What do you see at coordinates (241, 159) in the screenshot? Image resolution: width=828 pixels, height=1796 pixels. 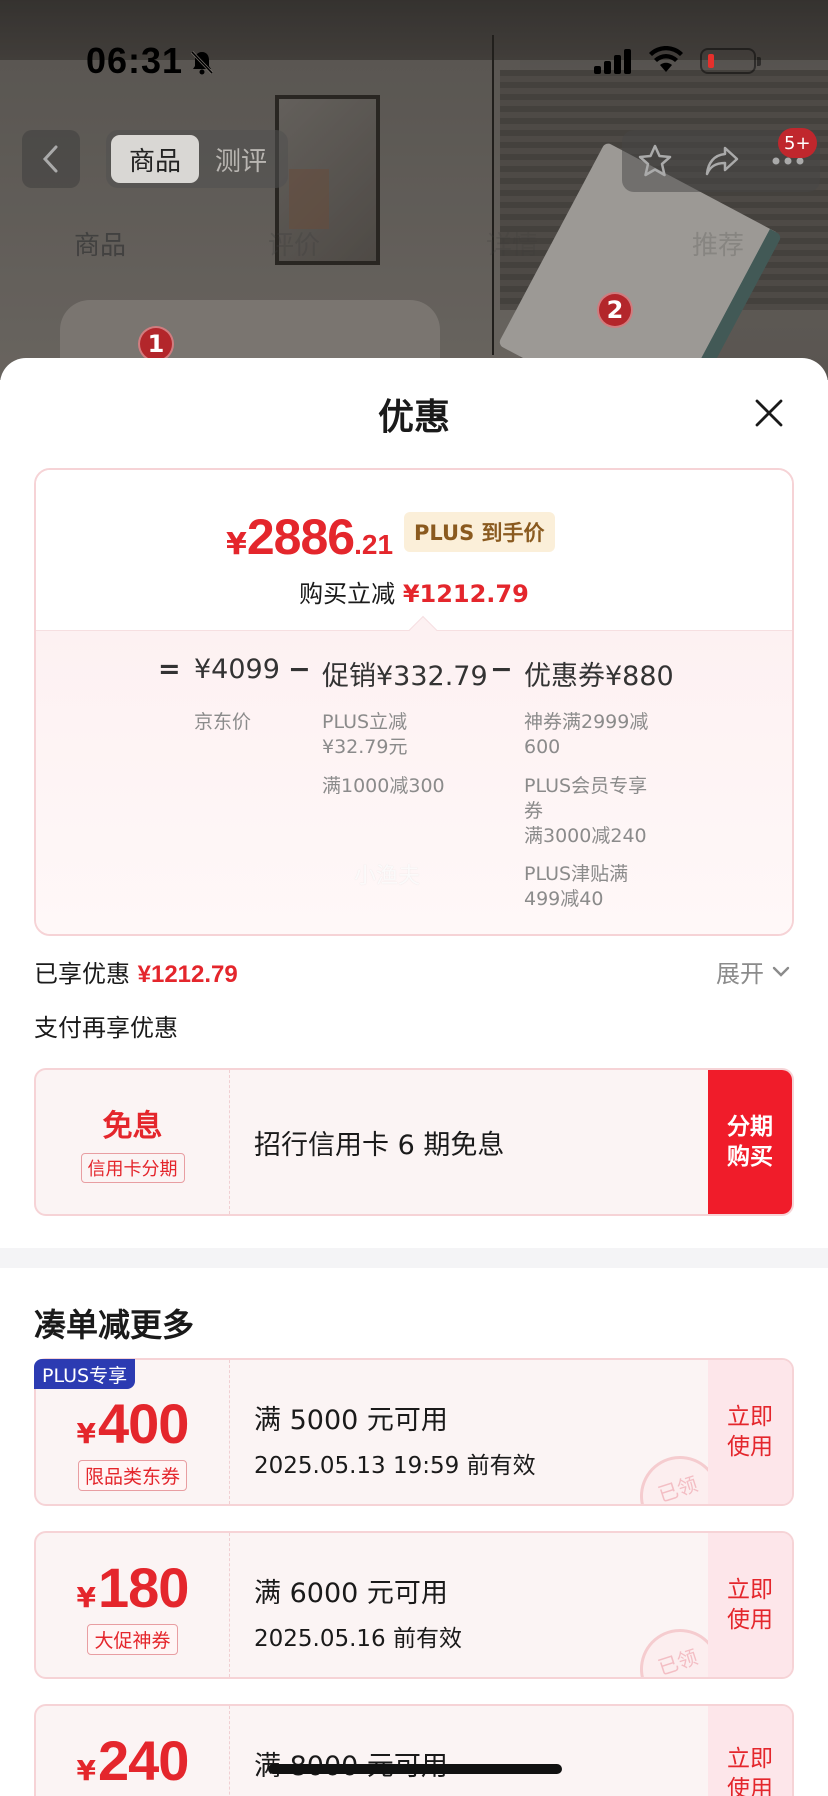 I see `tab-review: 测评` at bounding box center [241, 159].